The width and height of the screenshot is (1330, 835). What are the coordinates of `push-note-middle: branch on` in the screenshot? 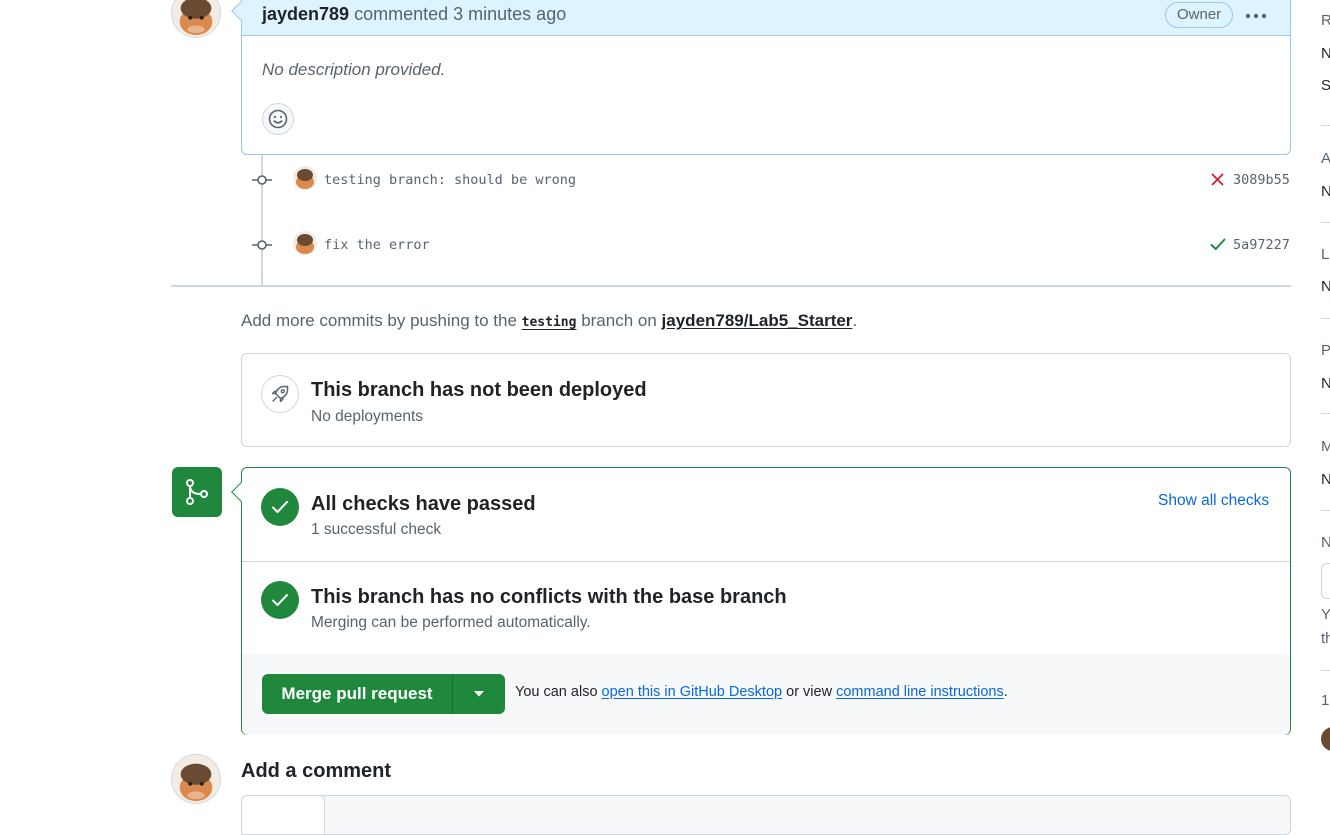 It's located at (619, 320).